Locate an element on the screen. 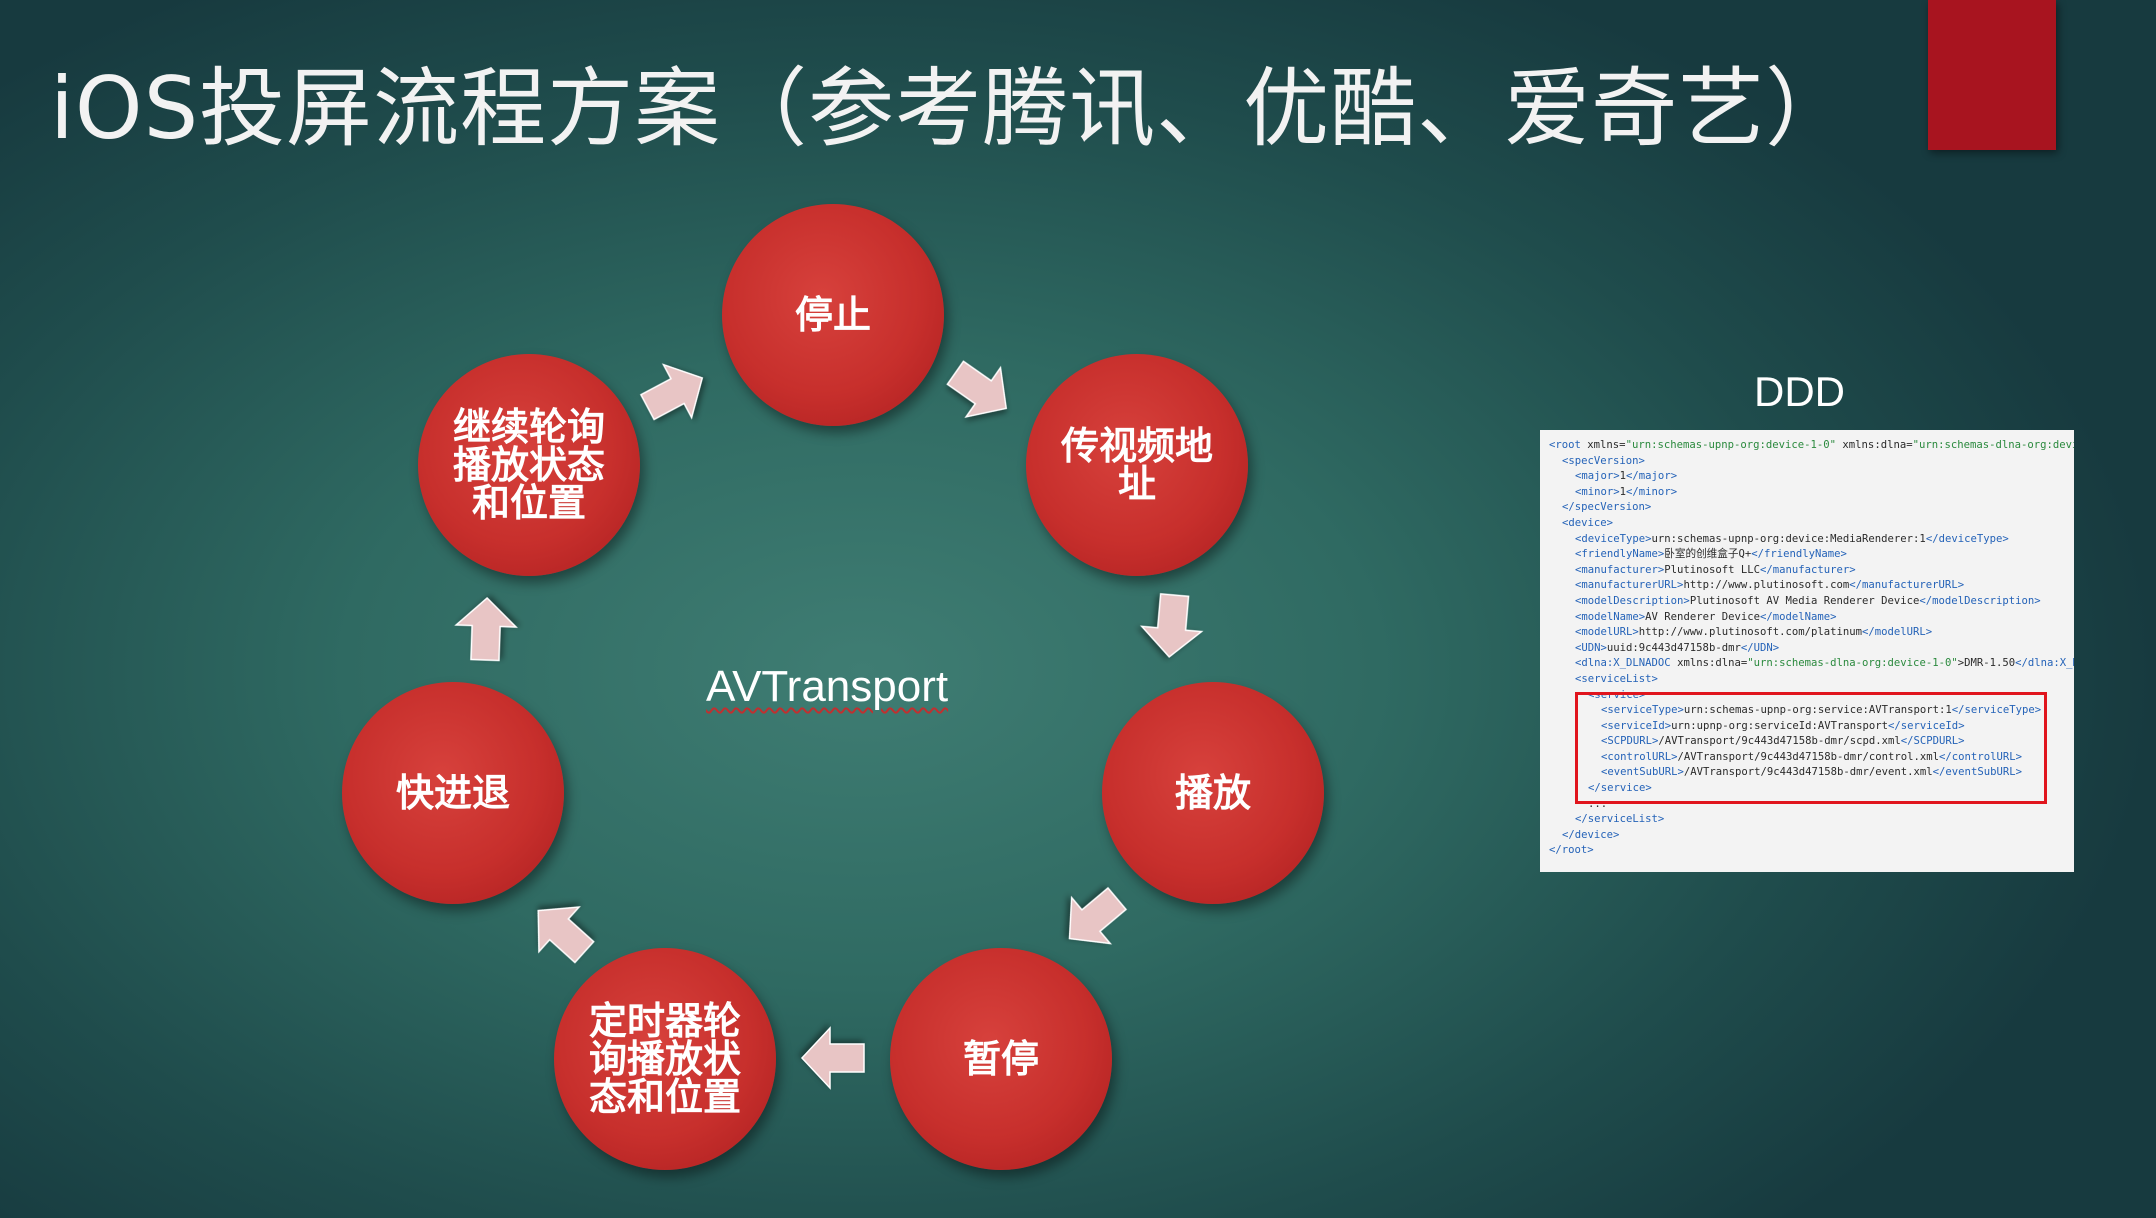 The height and width of the screenshot is (1218, 2156). xml-token: urn:upnp-org:serviceId:AVTransport is located at coordinates (1780, 725).